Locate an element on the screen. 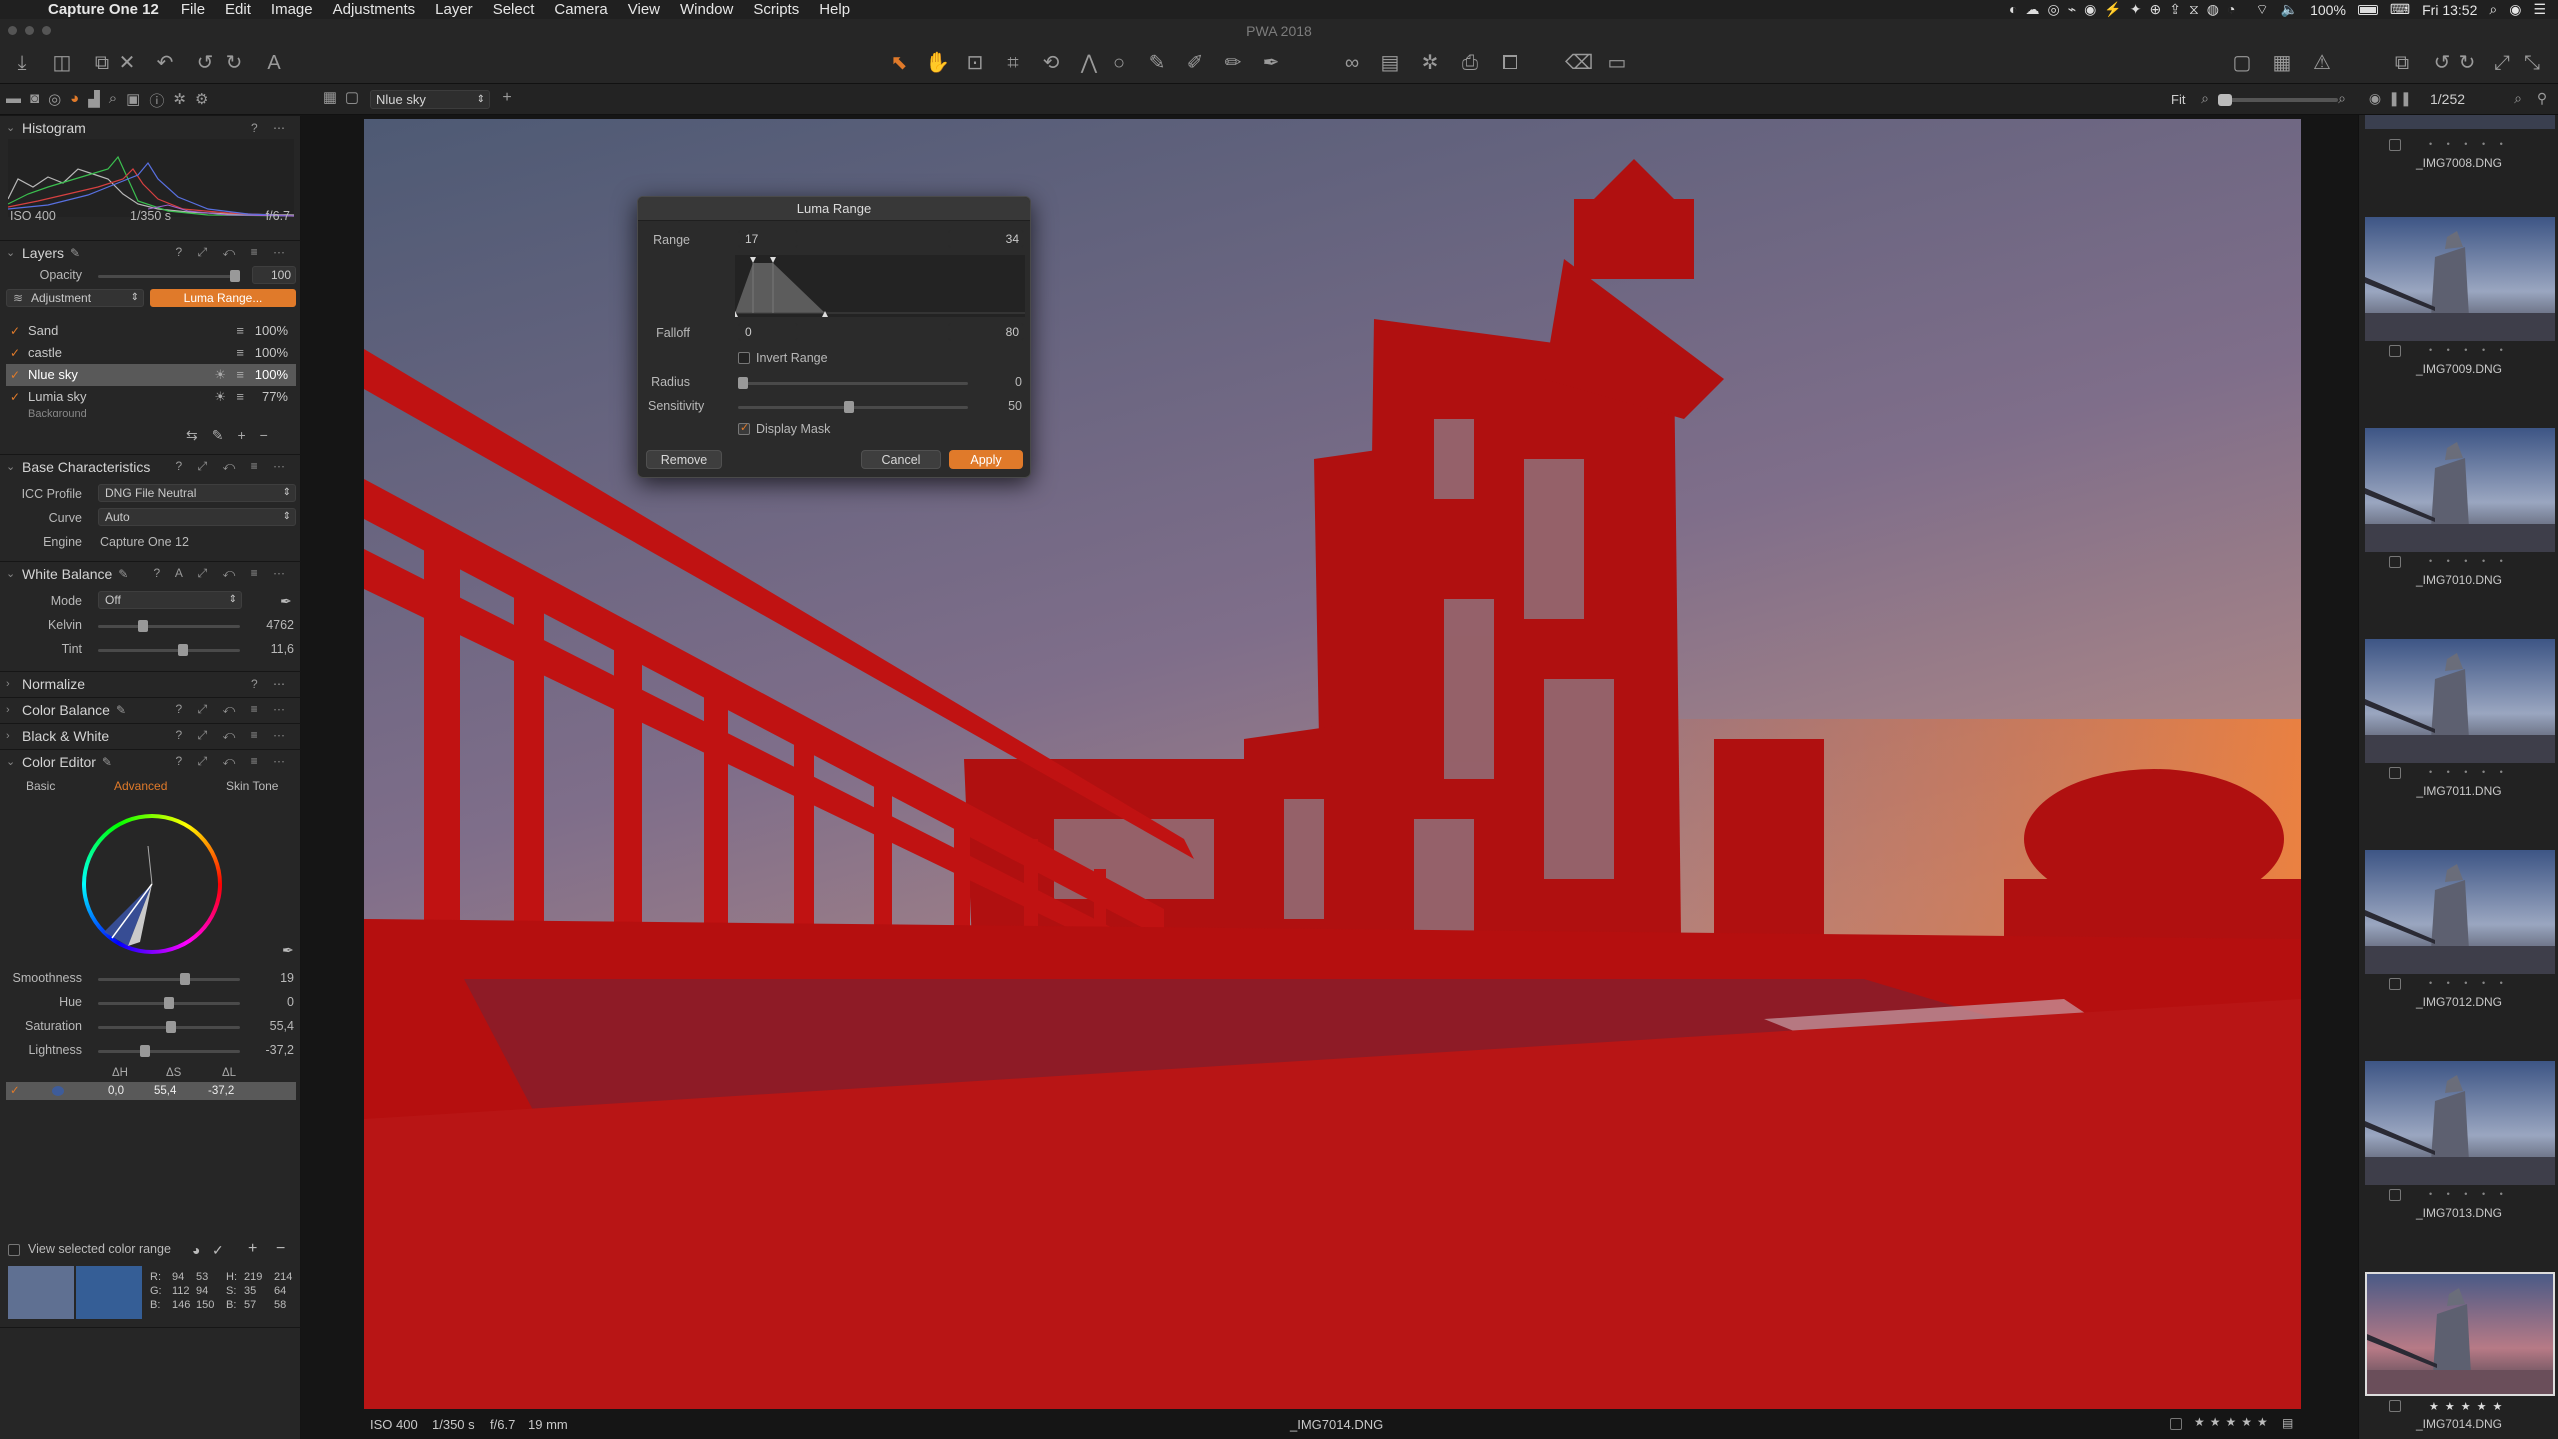  tab-basic: Basic is located at coordinates (40, 786).